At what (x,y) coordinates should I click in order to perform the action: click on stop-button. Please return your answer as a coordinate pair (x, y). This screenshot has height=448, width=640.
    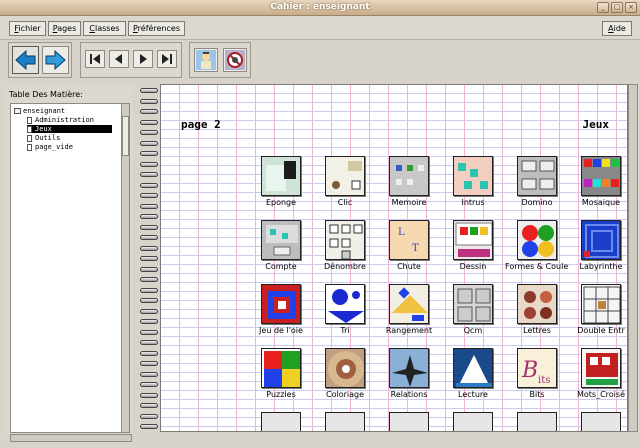
    Looking at the image, I should click on (235, 60).